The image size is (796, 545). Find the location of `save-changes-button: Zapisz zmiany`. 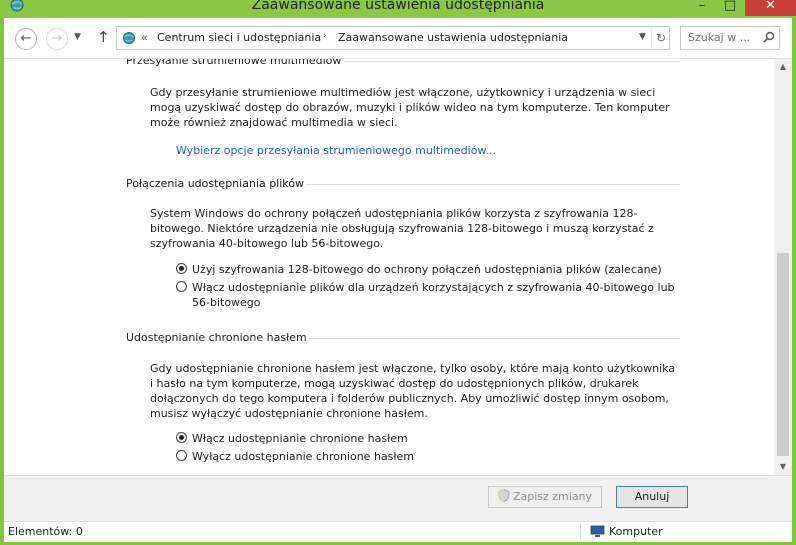

save-changes-button: Zapisz zmiany is located at coordinates (545, 497).